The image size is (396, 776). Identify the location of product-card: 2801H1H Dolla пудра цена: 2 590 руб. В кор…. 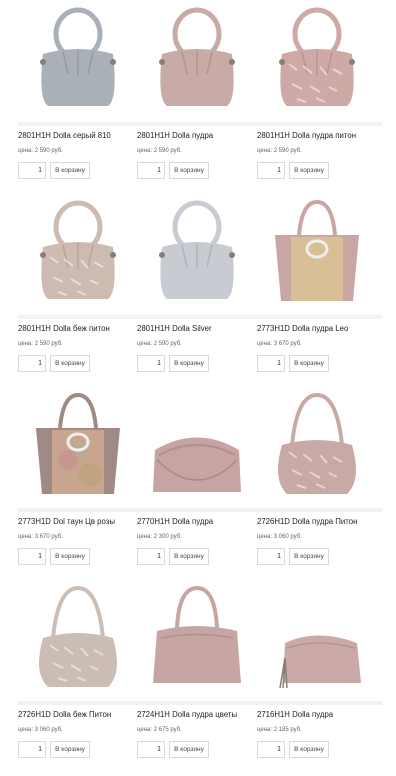
(199, 100).